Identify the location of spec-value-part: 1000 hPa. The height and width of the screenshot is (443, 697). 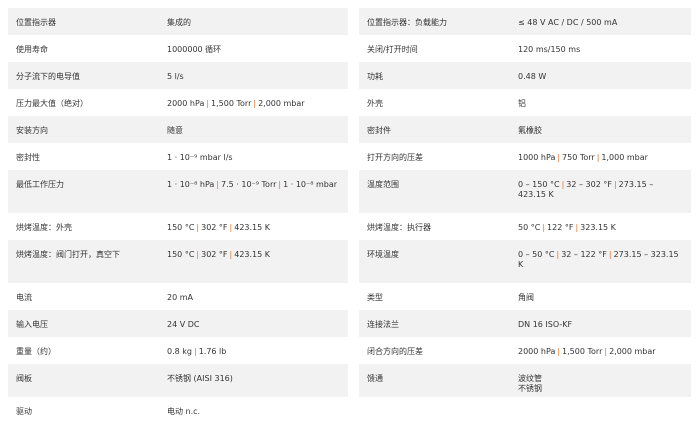
(537, 157).